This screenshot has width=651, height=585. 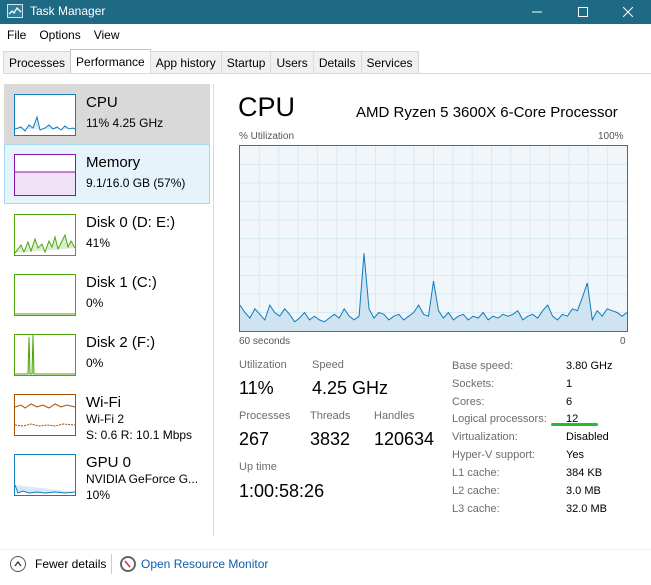 I want to click on virtualization-label: Virtualization:, so click(x=485, y=437).